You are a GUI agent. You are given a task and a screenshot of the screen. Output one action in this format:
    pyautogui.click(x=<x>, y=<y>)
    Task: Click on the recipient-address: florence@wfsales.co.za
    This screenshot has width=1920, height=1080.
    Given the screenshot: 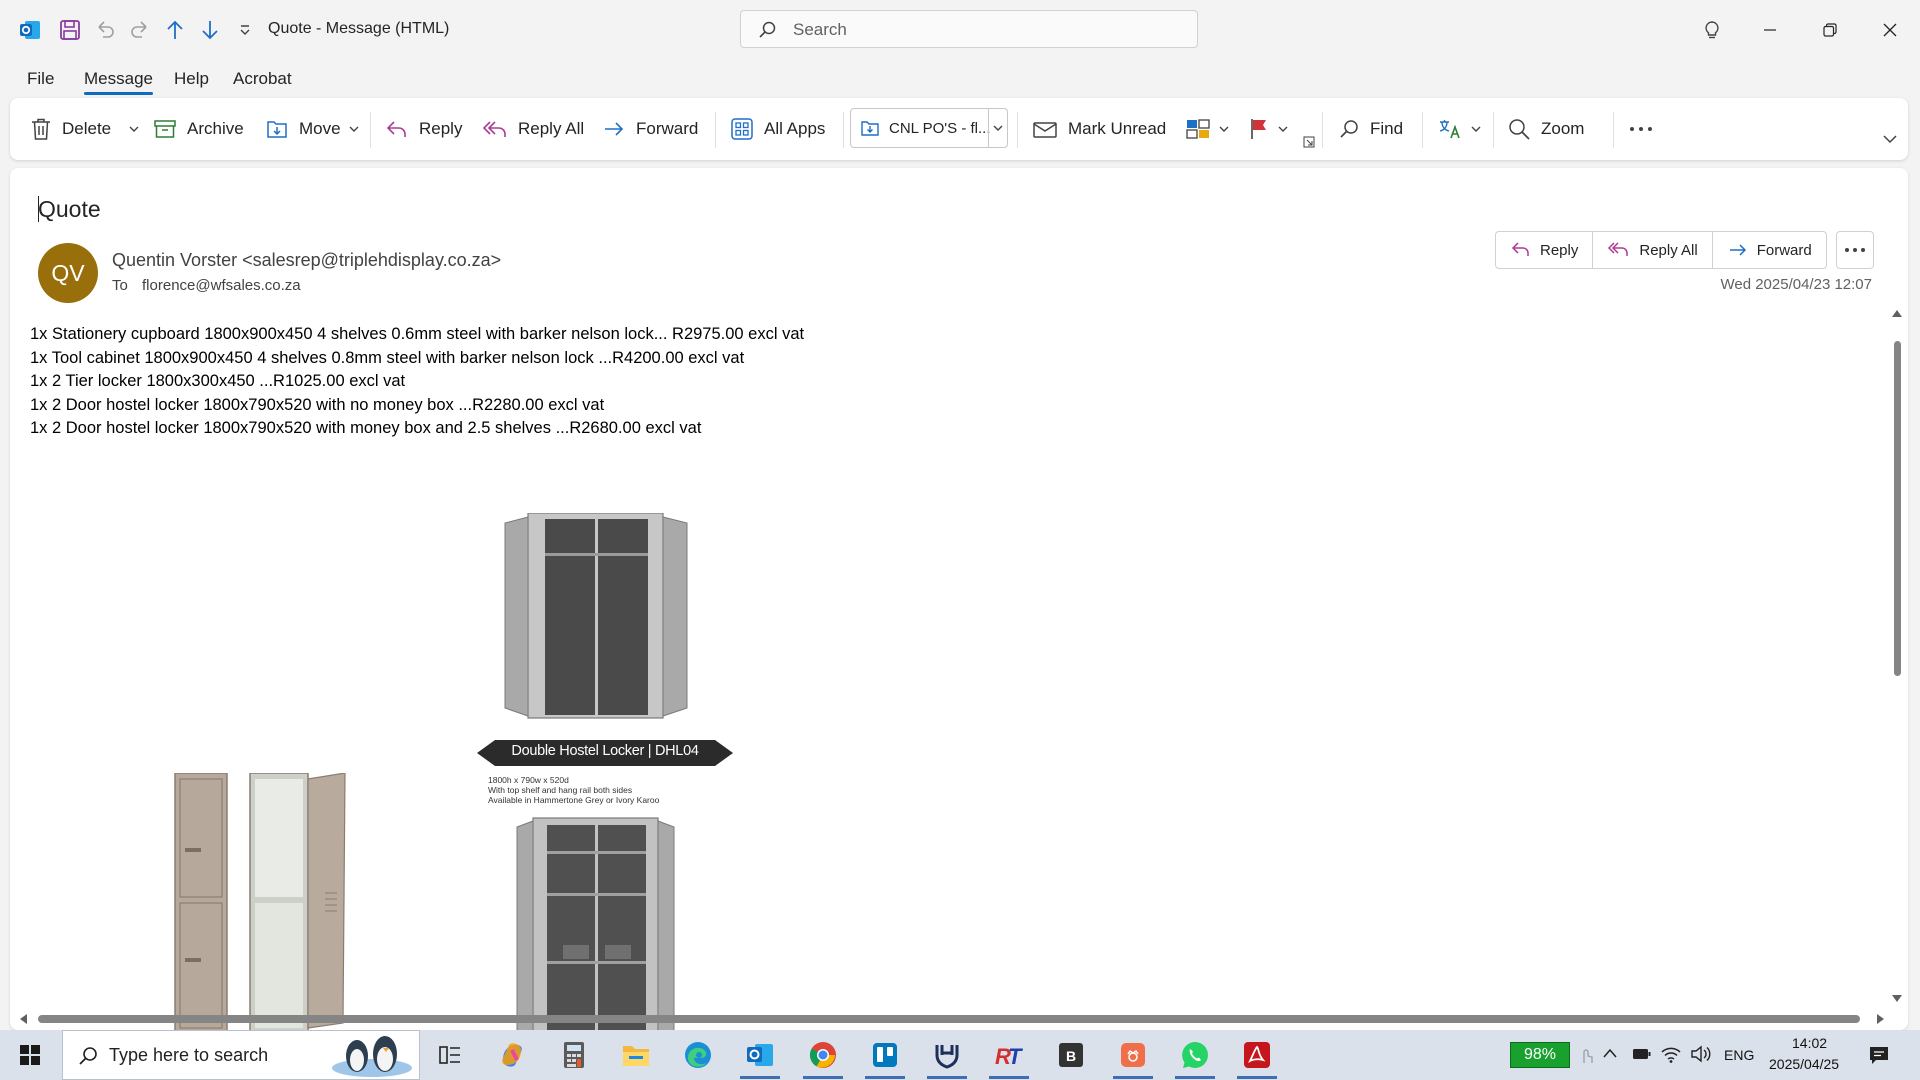 What is the action you would take?
    pyautogui.click(x=221, y=285)
    